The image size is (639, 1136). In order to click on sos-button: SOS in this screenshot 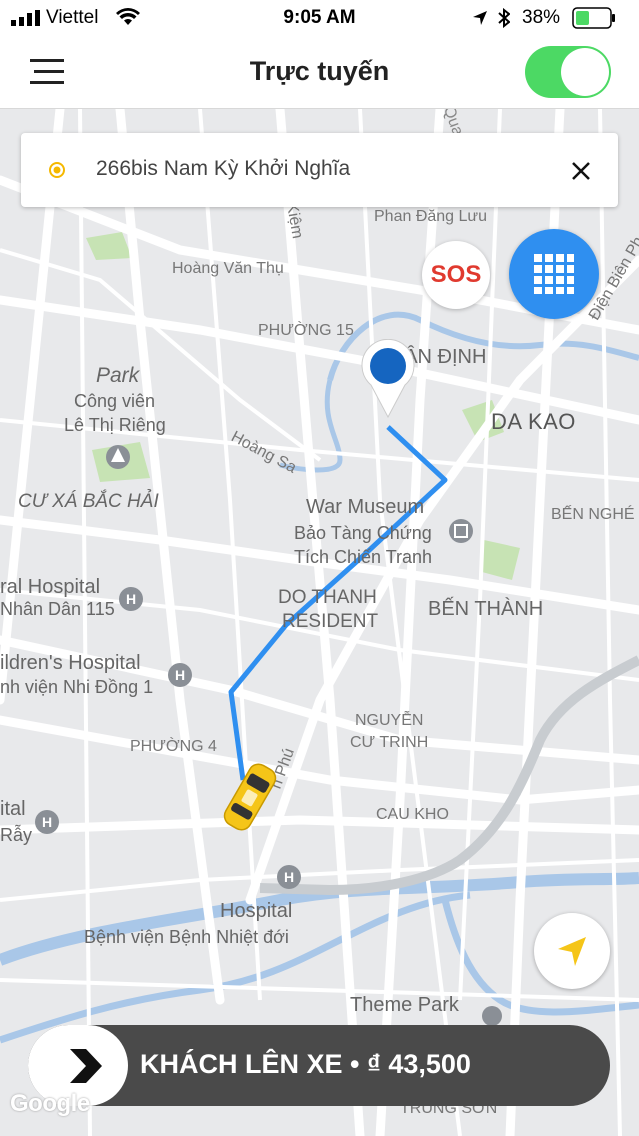, I will do `click(456, 275)`.